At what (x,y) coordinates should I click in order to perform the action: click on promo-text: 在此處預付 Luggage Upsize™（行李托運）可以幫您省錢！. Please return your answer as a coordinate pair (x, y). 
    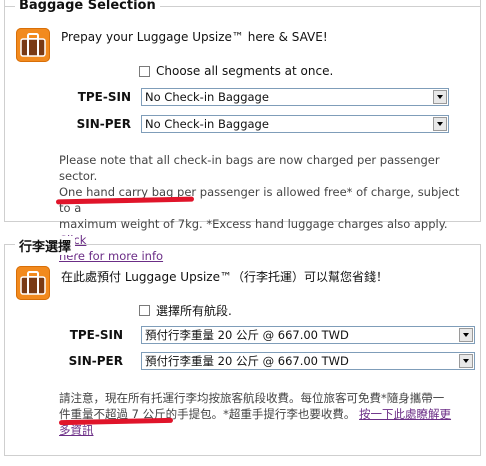
    Looking at the image, I should click on (224, 277).